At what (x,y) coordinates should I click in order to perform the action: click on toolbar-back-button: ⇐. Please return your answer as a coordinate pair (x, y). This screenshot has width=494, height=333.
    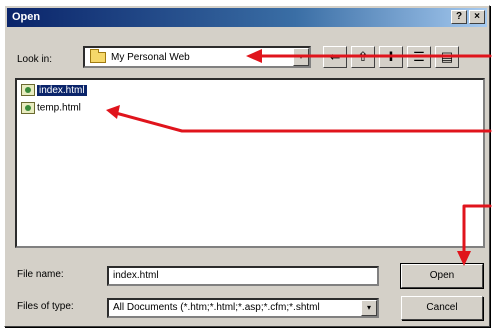
    Looking at the image, I should click on (335, 57).